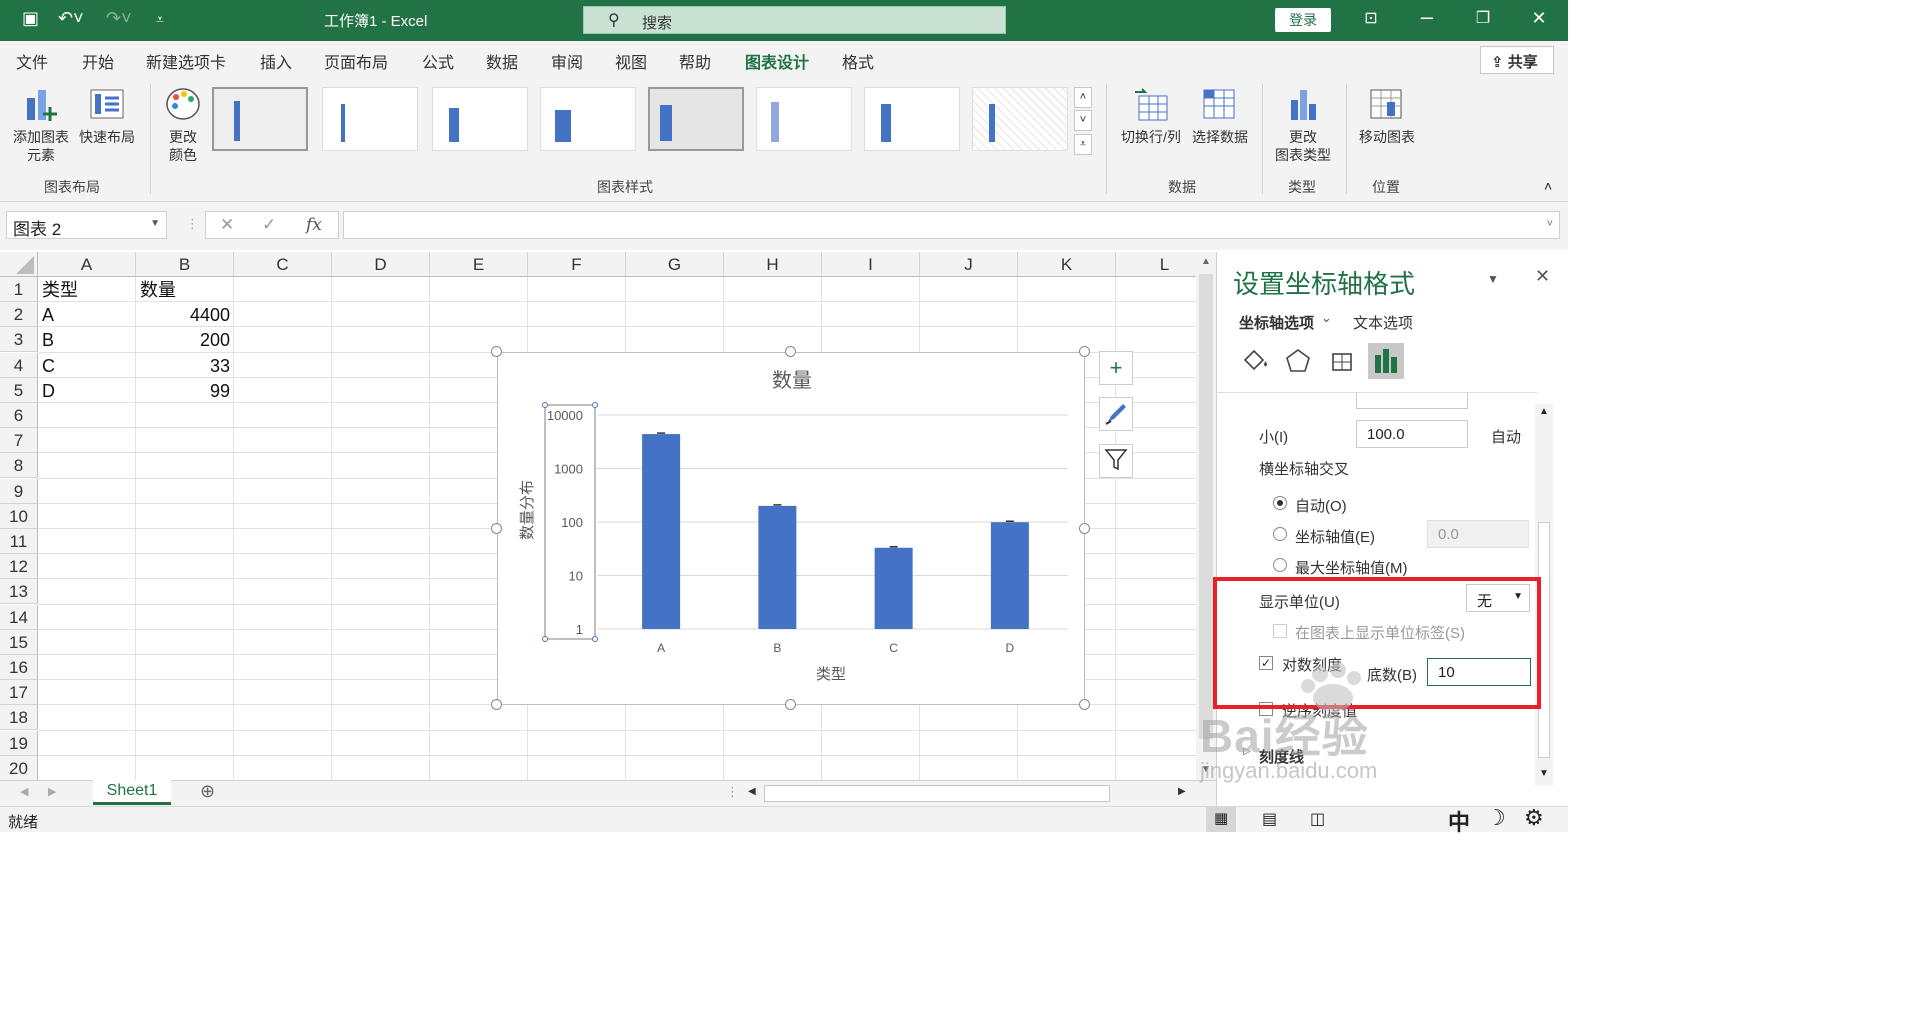 This screenshot has height=1019, width=1920. I want to click on column-header: L, so click(1156, 264).